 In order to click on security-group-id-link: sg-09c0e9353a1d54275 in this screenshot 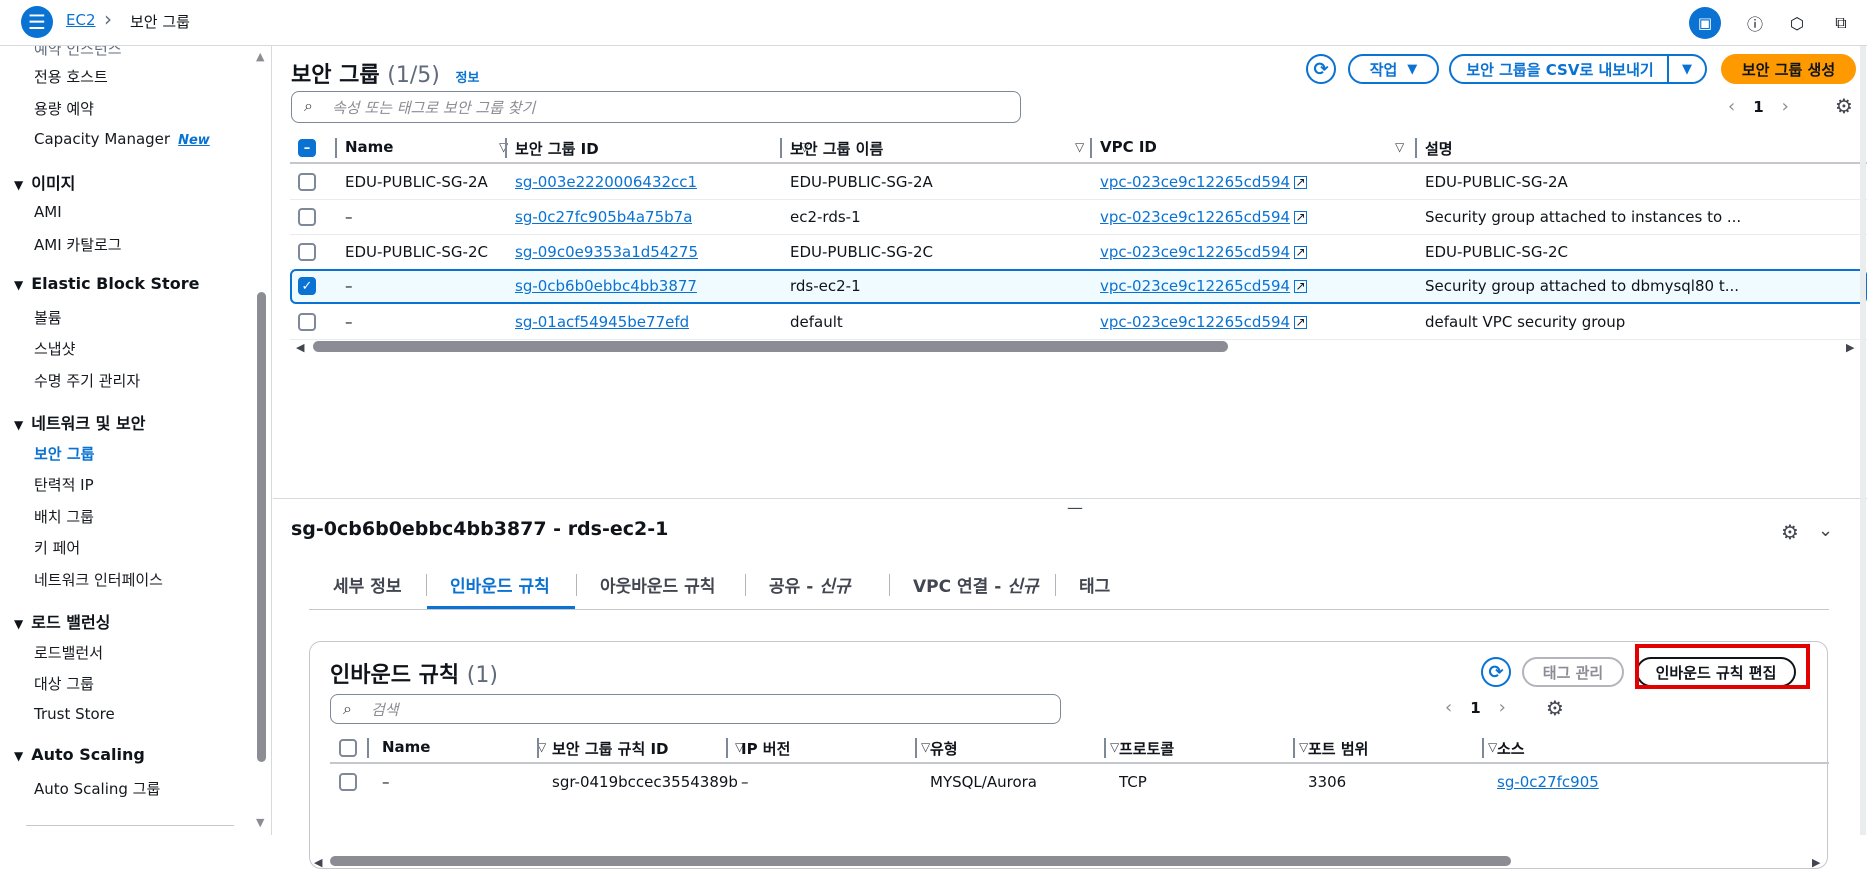, I will do `click(606, 252)`.